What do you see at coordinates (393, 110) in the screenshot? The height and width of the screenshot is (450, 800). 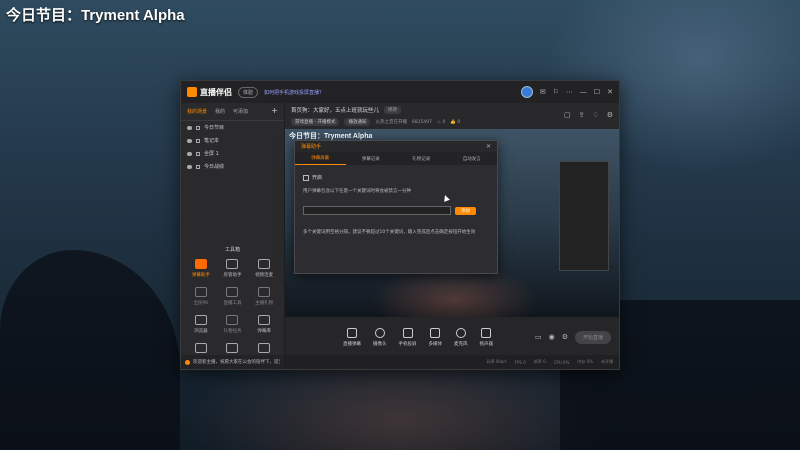 I see `edit-button: 修改` at bounding box center [393, 110].